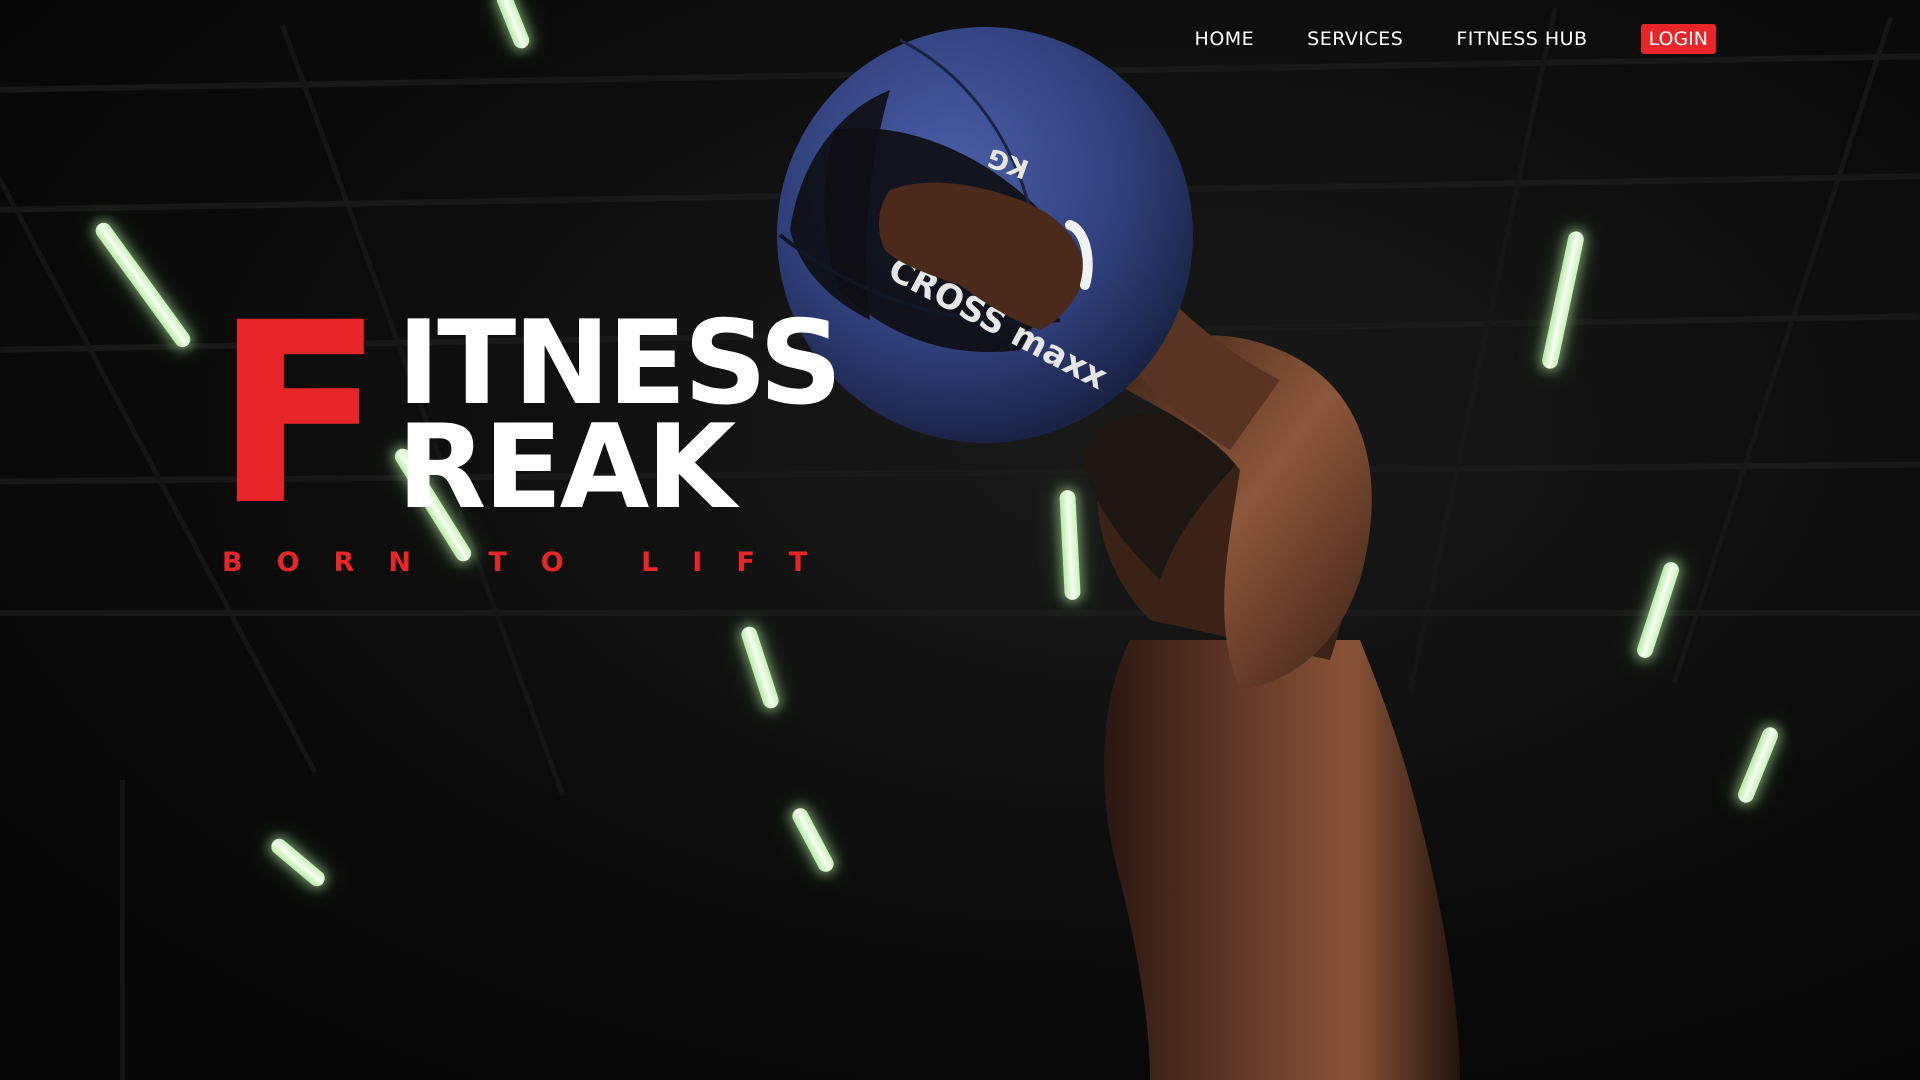 This screenshot has height=1080, width=1920. I want to click on nav-services-link: SERVICES, so click(1355, 39).